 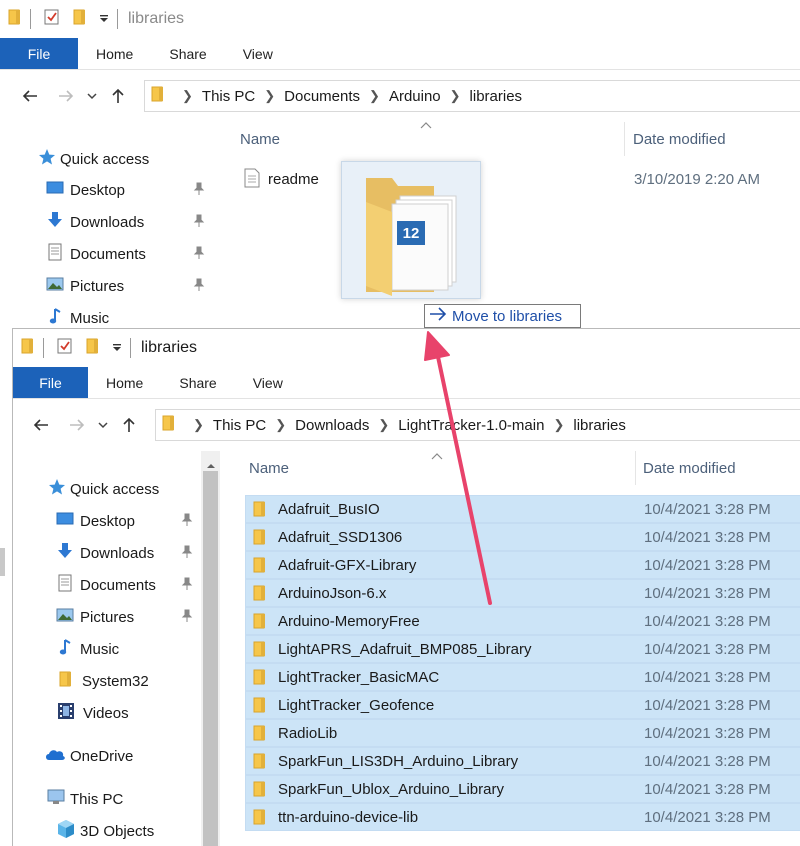 I want to click on folder-name: LightAPRS_Adafruit_BMP085_Library, so click(x=405, y=649).